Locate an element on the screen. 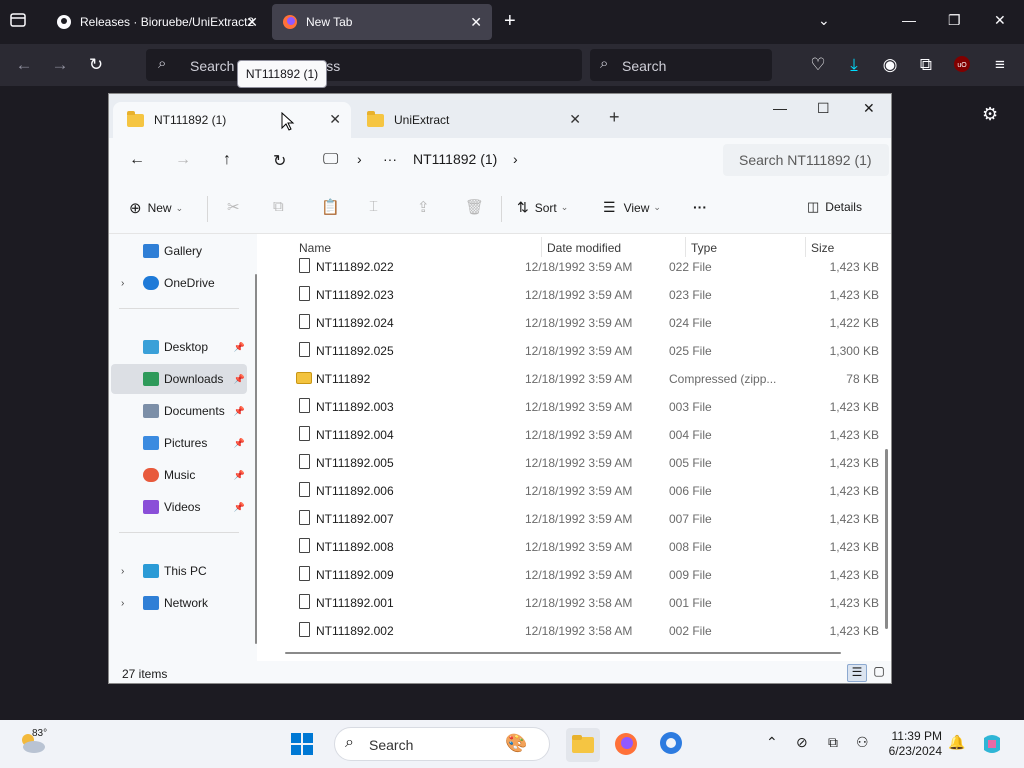 The width and height of the screenshot is (1024, 768). monitor-icon: 🖵 is located at coordinates (330, 160).